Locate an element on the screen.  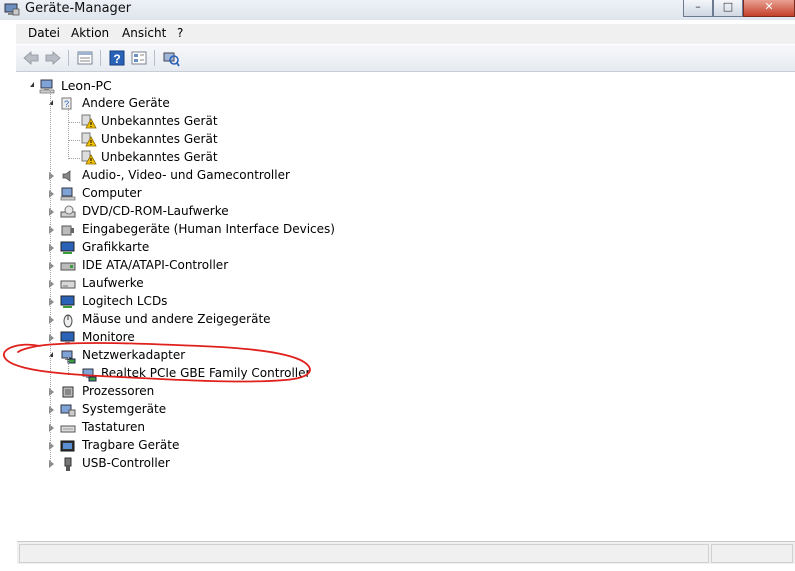
menu-ansicht: Ansicht is located at coordinates (144, 33).